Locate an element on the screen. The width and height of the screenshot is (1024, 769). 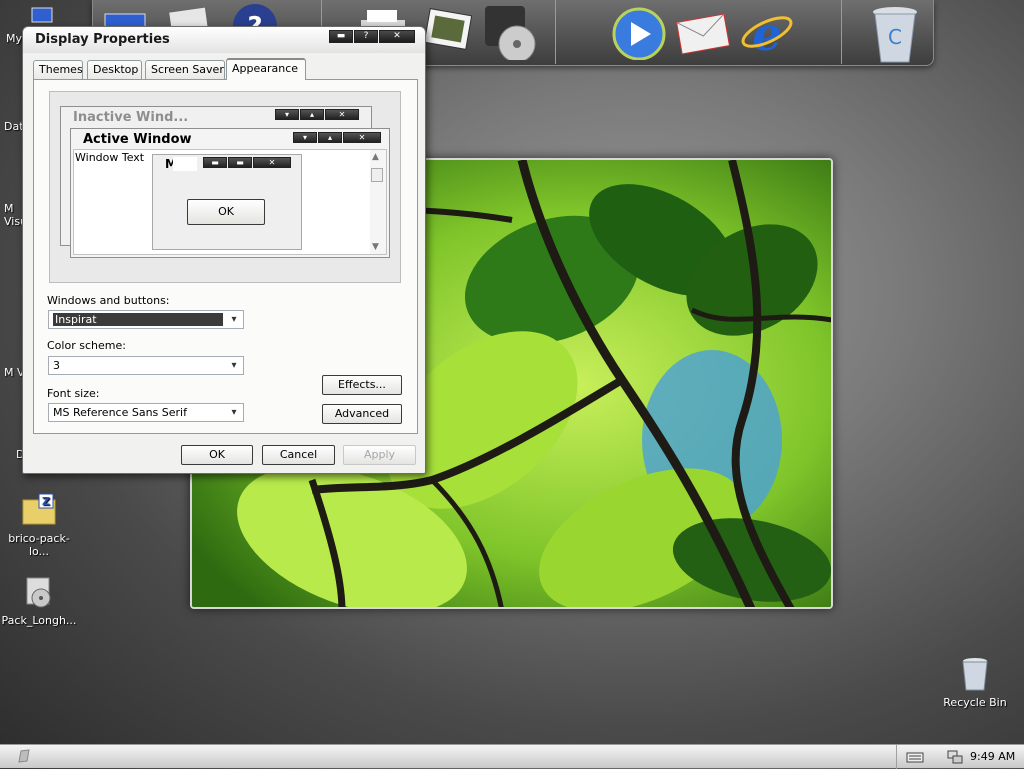
preview-inactive-minimize-icon: ▾ is located at coordinates (287, 114).